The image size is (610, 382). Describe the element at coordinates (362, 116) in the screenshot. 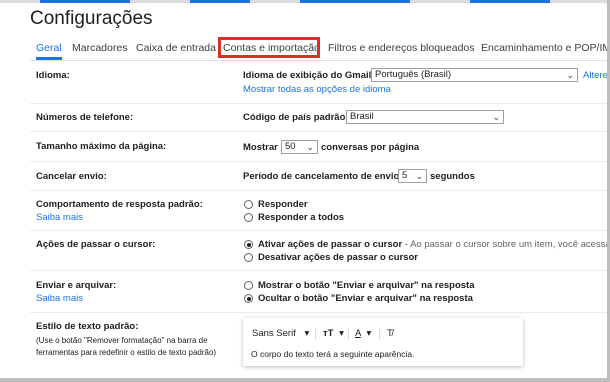

I see `country-code-value: Brasil` at that location.